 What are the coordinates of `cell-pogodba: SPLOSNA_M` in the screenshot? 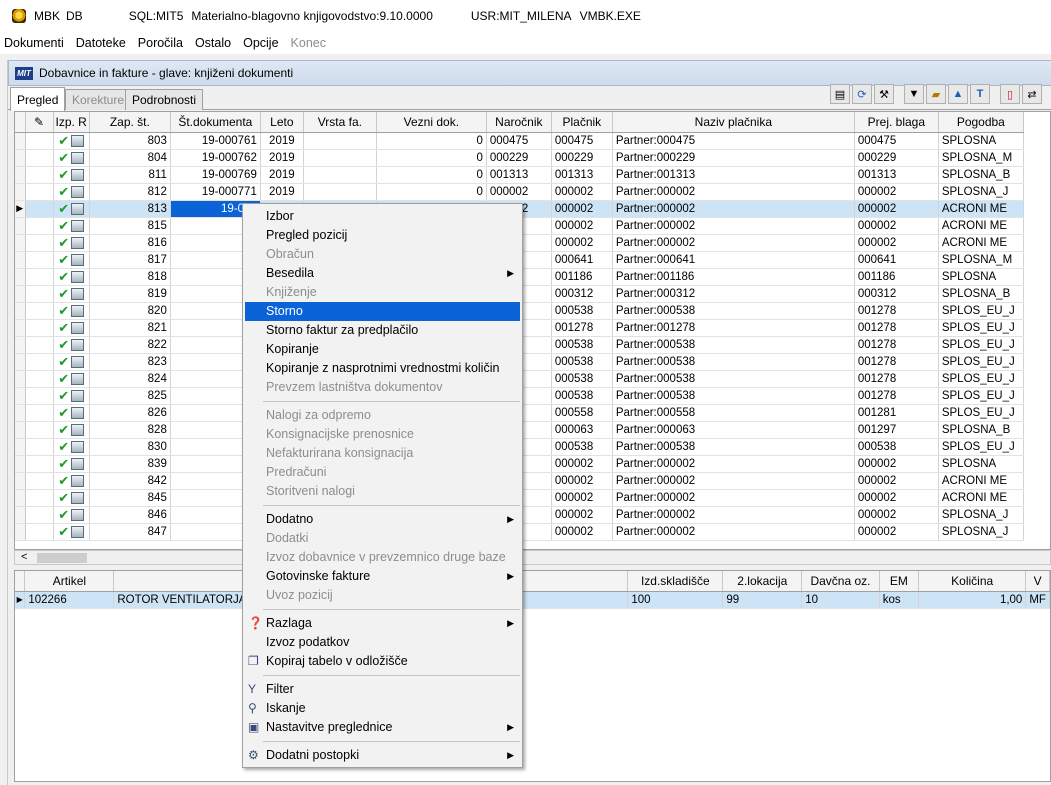 It's located at (981, 260).